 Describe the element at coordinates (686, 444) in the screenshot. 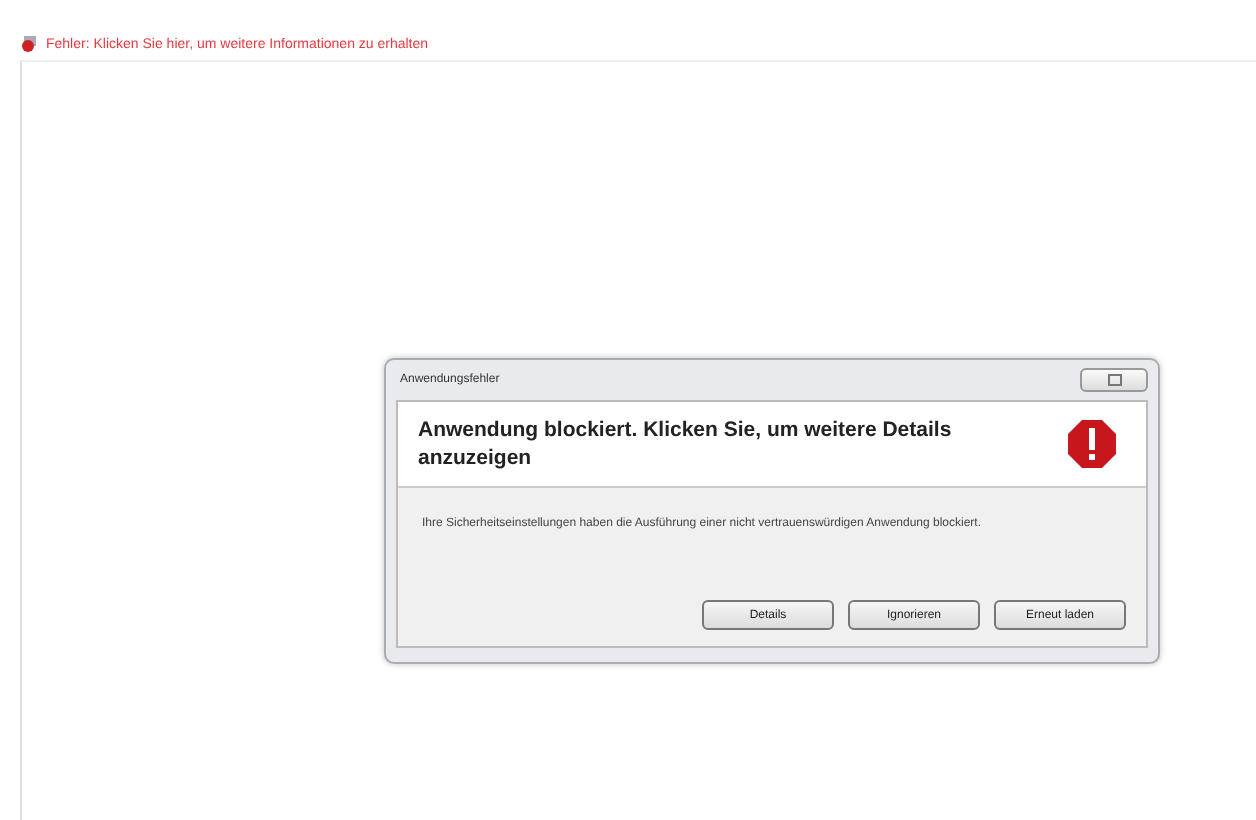

I see `dialog-heading: Anwendung blockiert. Klicken Sie, um weitere Details anzuzeigen` at that location.